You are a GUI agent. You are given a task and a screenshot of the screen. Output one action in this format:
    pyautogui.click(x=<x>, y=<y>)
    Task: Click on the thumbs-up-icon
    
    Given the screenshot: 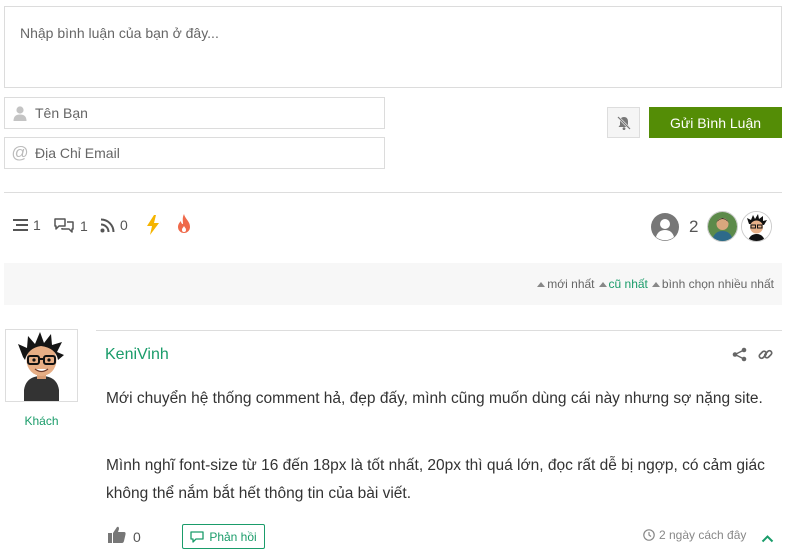 What is the action you would take?
    pyautogui.click(x=117, y=537)
    